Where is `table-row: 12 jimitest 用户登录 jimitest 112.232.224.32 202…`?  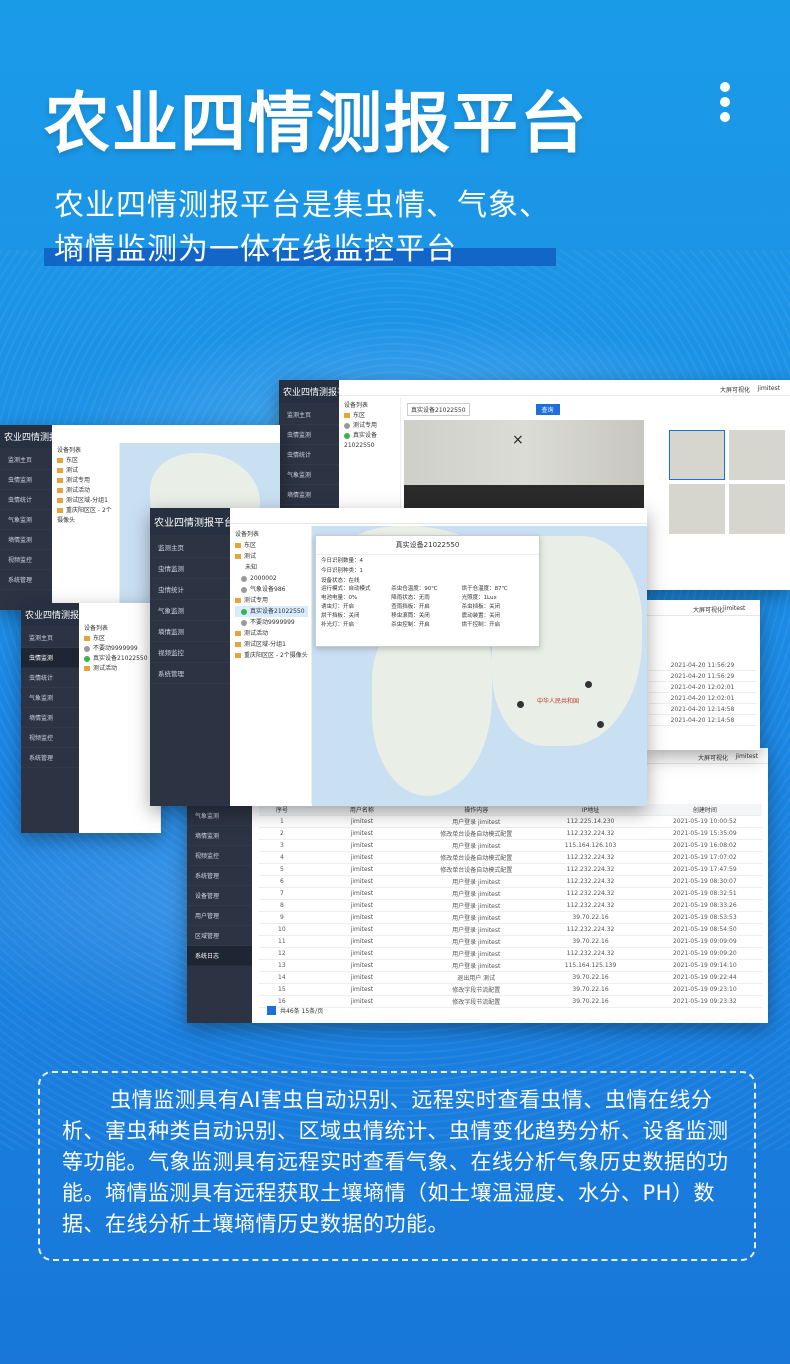 table-row: 12 jimitest 用户登录 jimitest 112.232.224.32 202… is located at coordinates (510, 954).